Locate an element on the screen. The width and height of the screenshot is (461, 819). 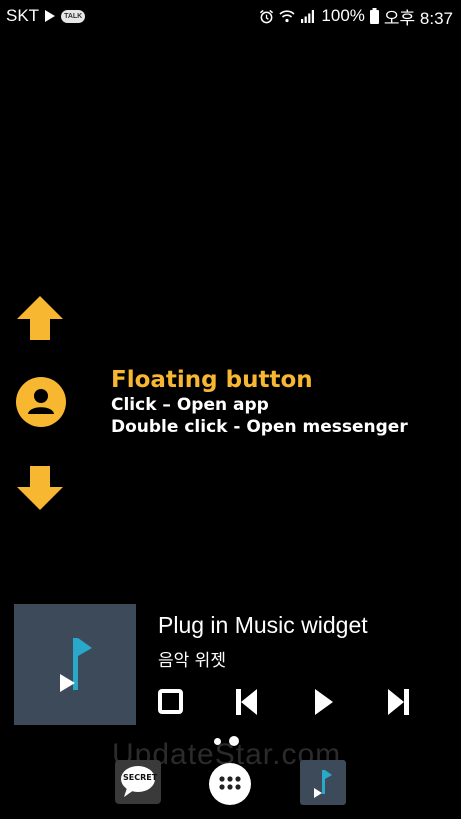
music-note-icon is located at coordinates (76, 665).